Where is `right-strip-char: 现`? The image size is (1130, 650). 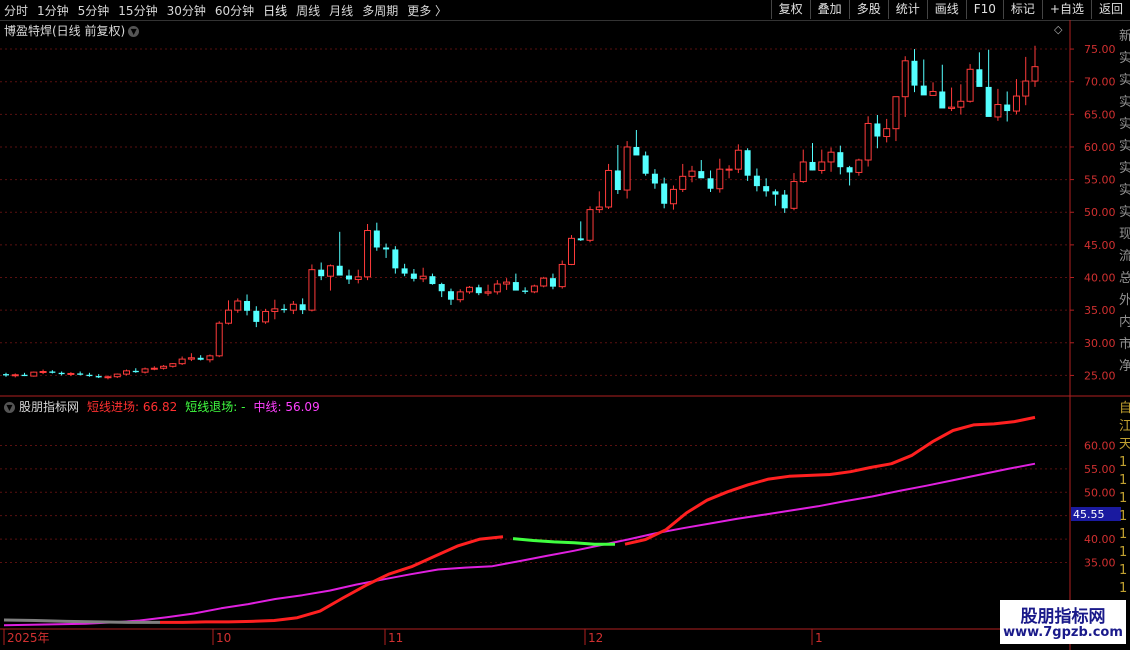
right-strip-char: 现 is located at coordinates (1124, 234).